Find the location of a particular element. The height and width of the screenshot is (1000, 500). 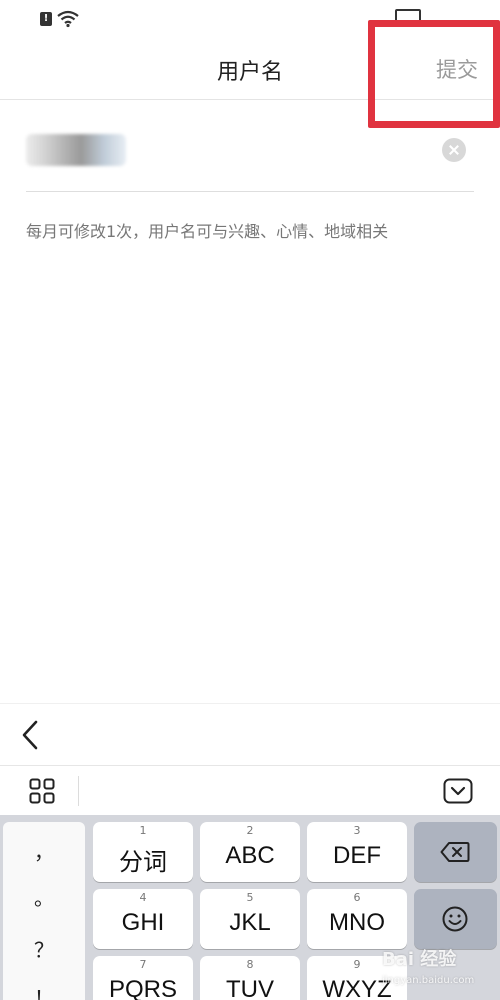

punct-question: ？ is located at coordinates (44, 948).